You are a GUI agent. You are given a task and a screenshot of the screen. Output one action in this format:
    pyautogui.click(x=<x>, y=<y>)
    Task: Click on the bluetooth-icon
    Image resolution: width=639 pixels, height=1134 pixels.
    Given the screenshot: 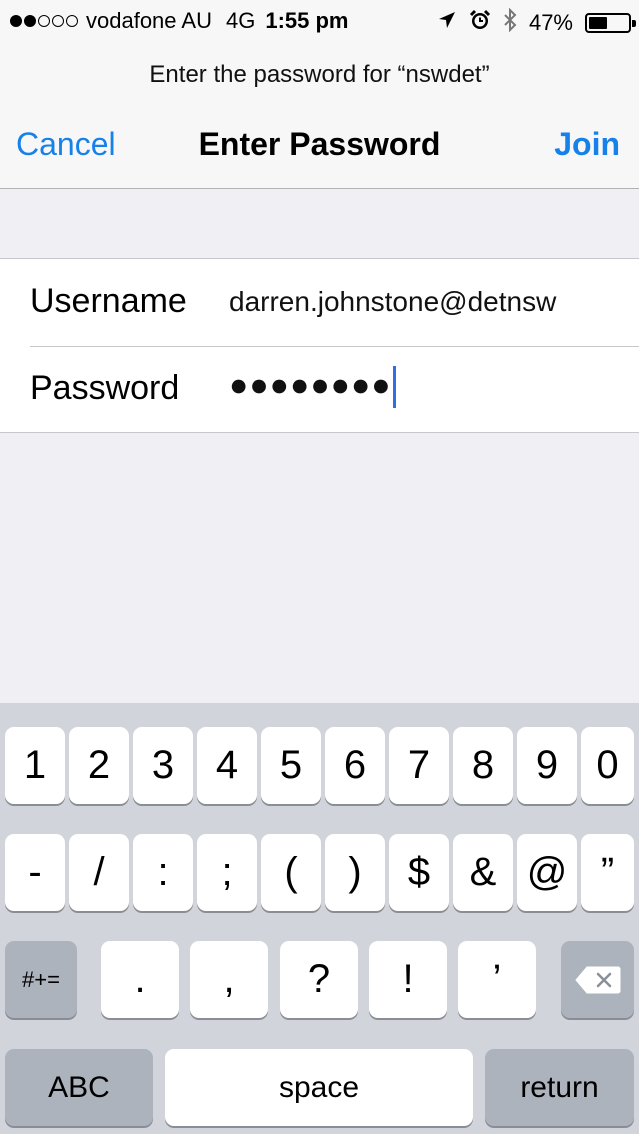 What is the action you would take?
    pyautogui.click(x=510, y=22)
    